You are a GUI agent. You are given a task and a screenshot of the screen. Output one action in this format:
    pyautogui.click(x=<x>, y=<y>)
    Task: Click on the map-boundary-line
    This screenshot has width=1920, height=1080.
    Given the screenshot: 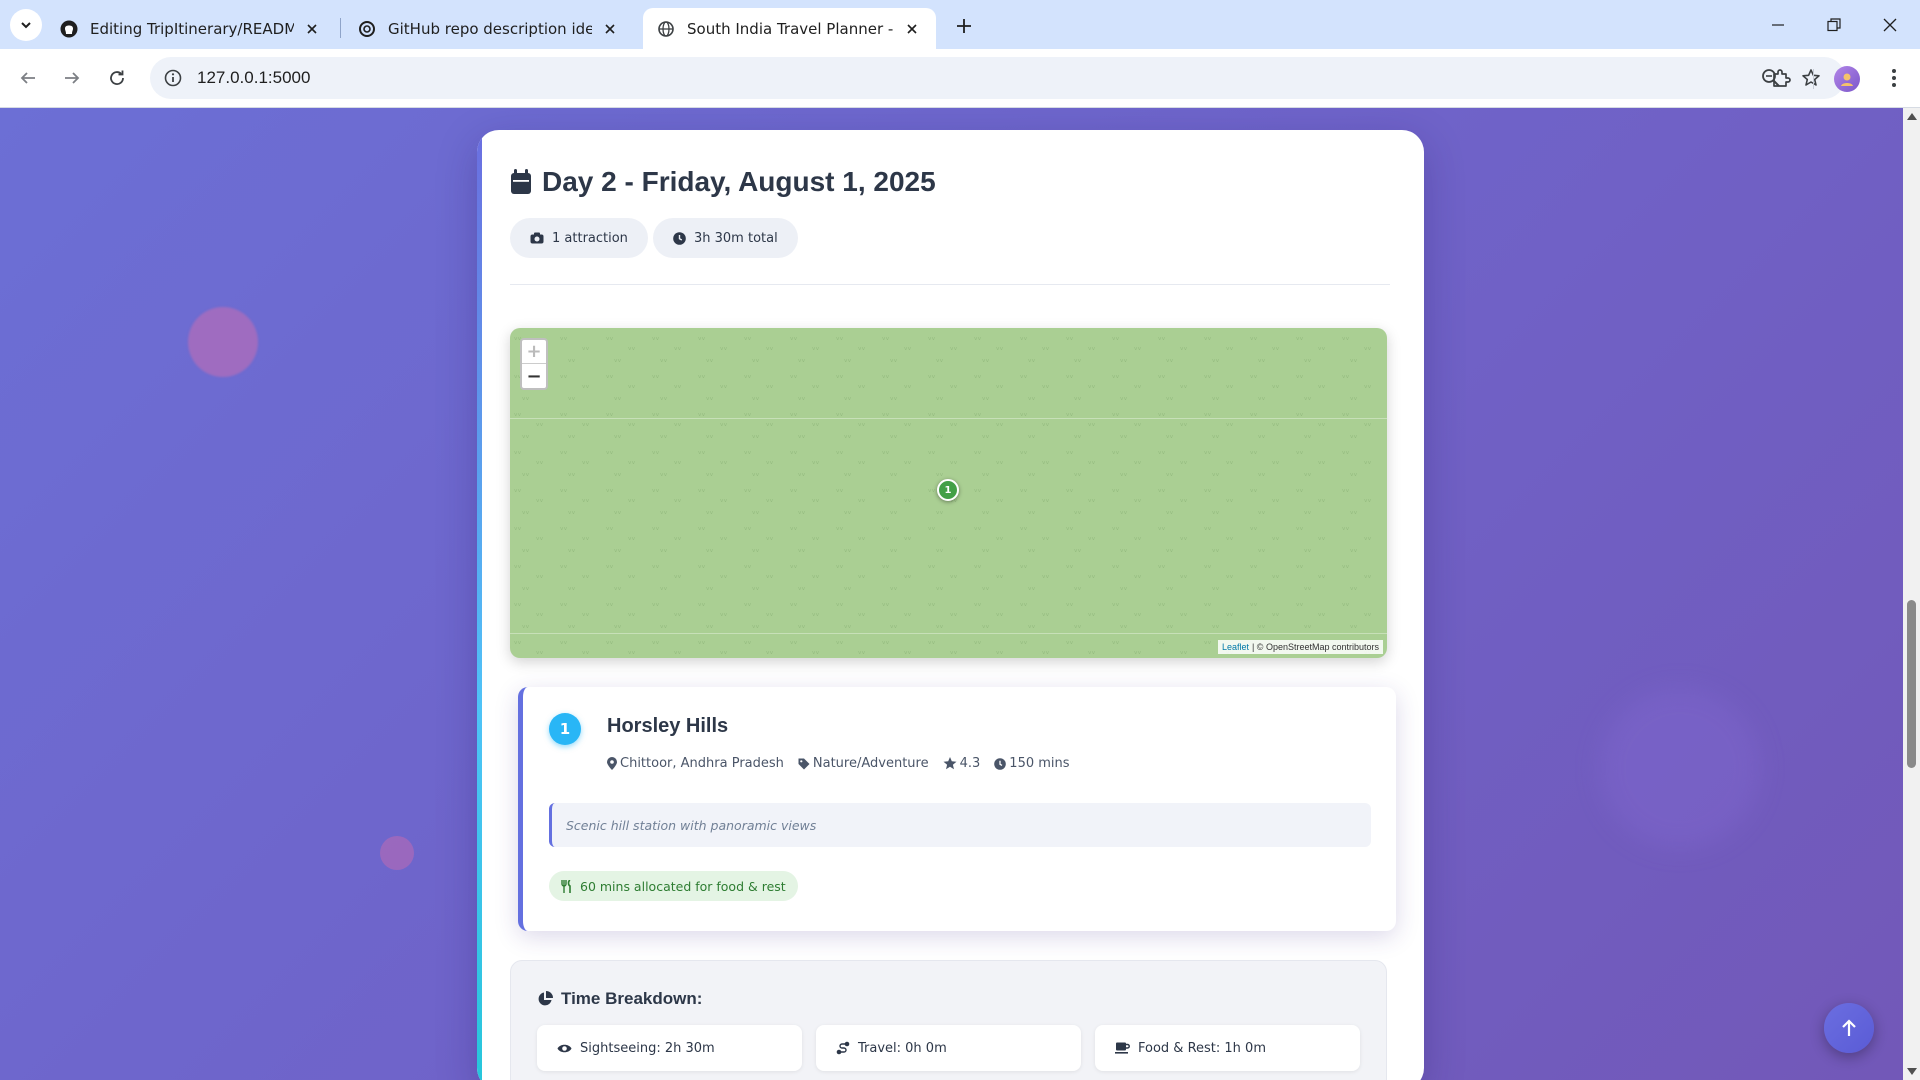 What is the action you would take?
    pyautogui.click(x=948, y=418)
    